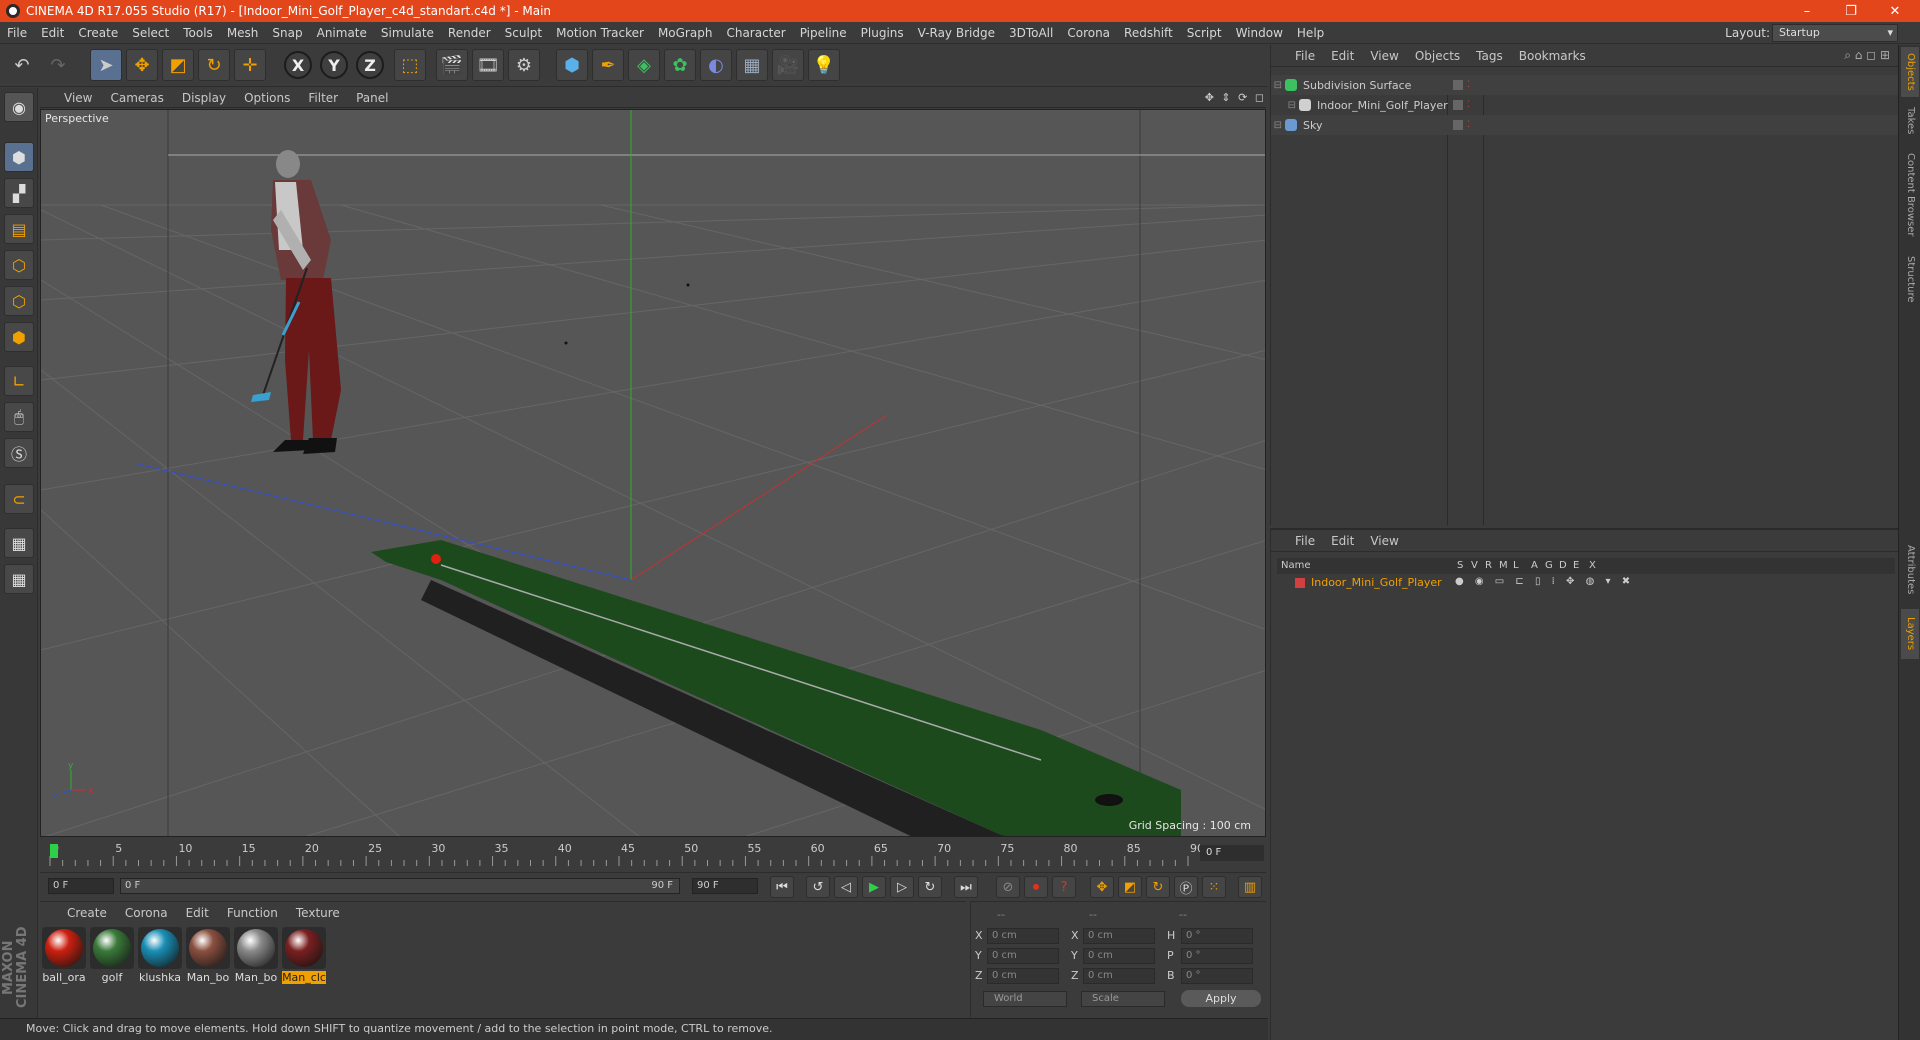 This screenshot has width=1920, height=1040. I want to click on key-pla-button: ⁙, so click(1214, 887).